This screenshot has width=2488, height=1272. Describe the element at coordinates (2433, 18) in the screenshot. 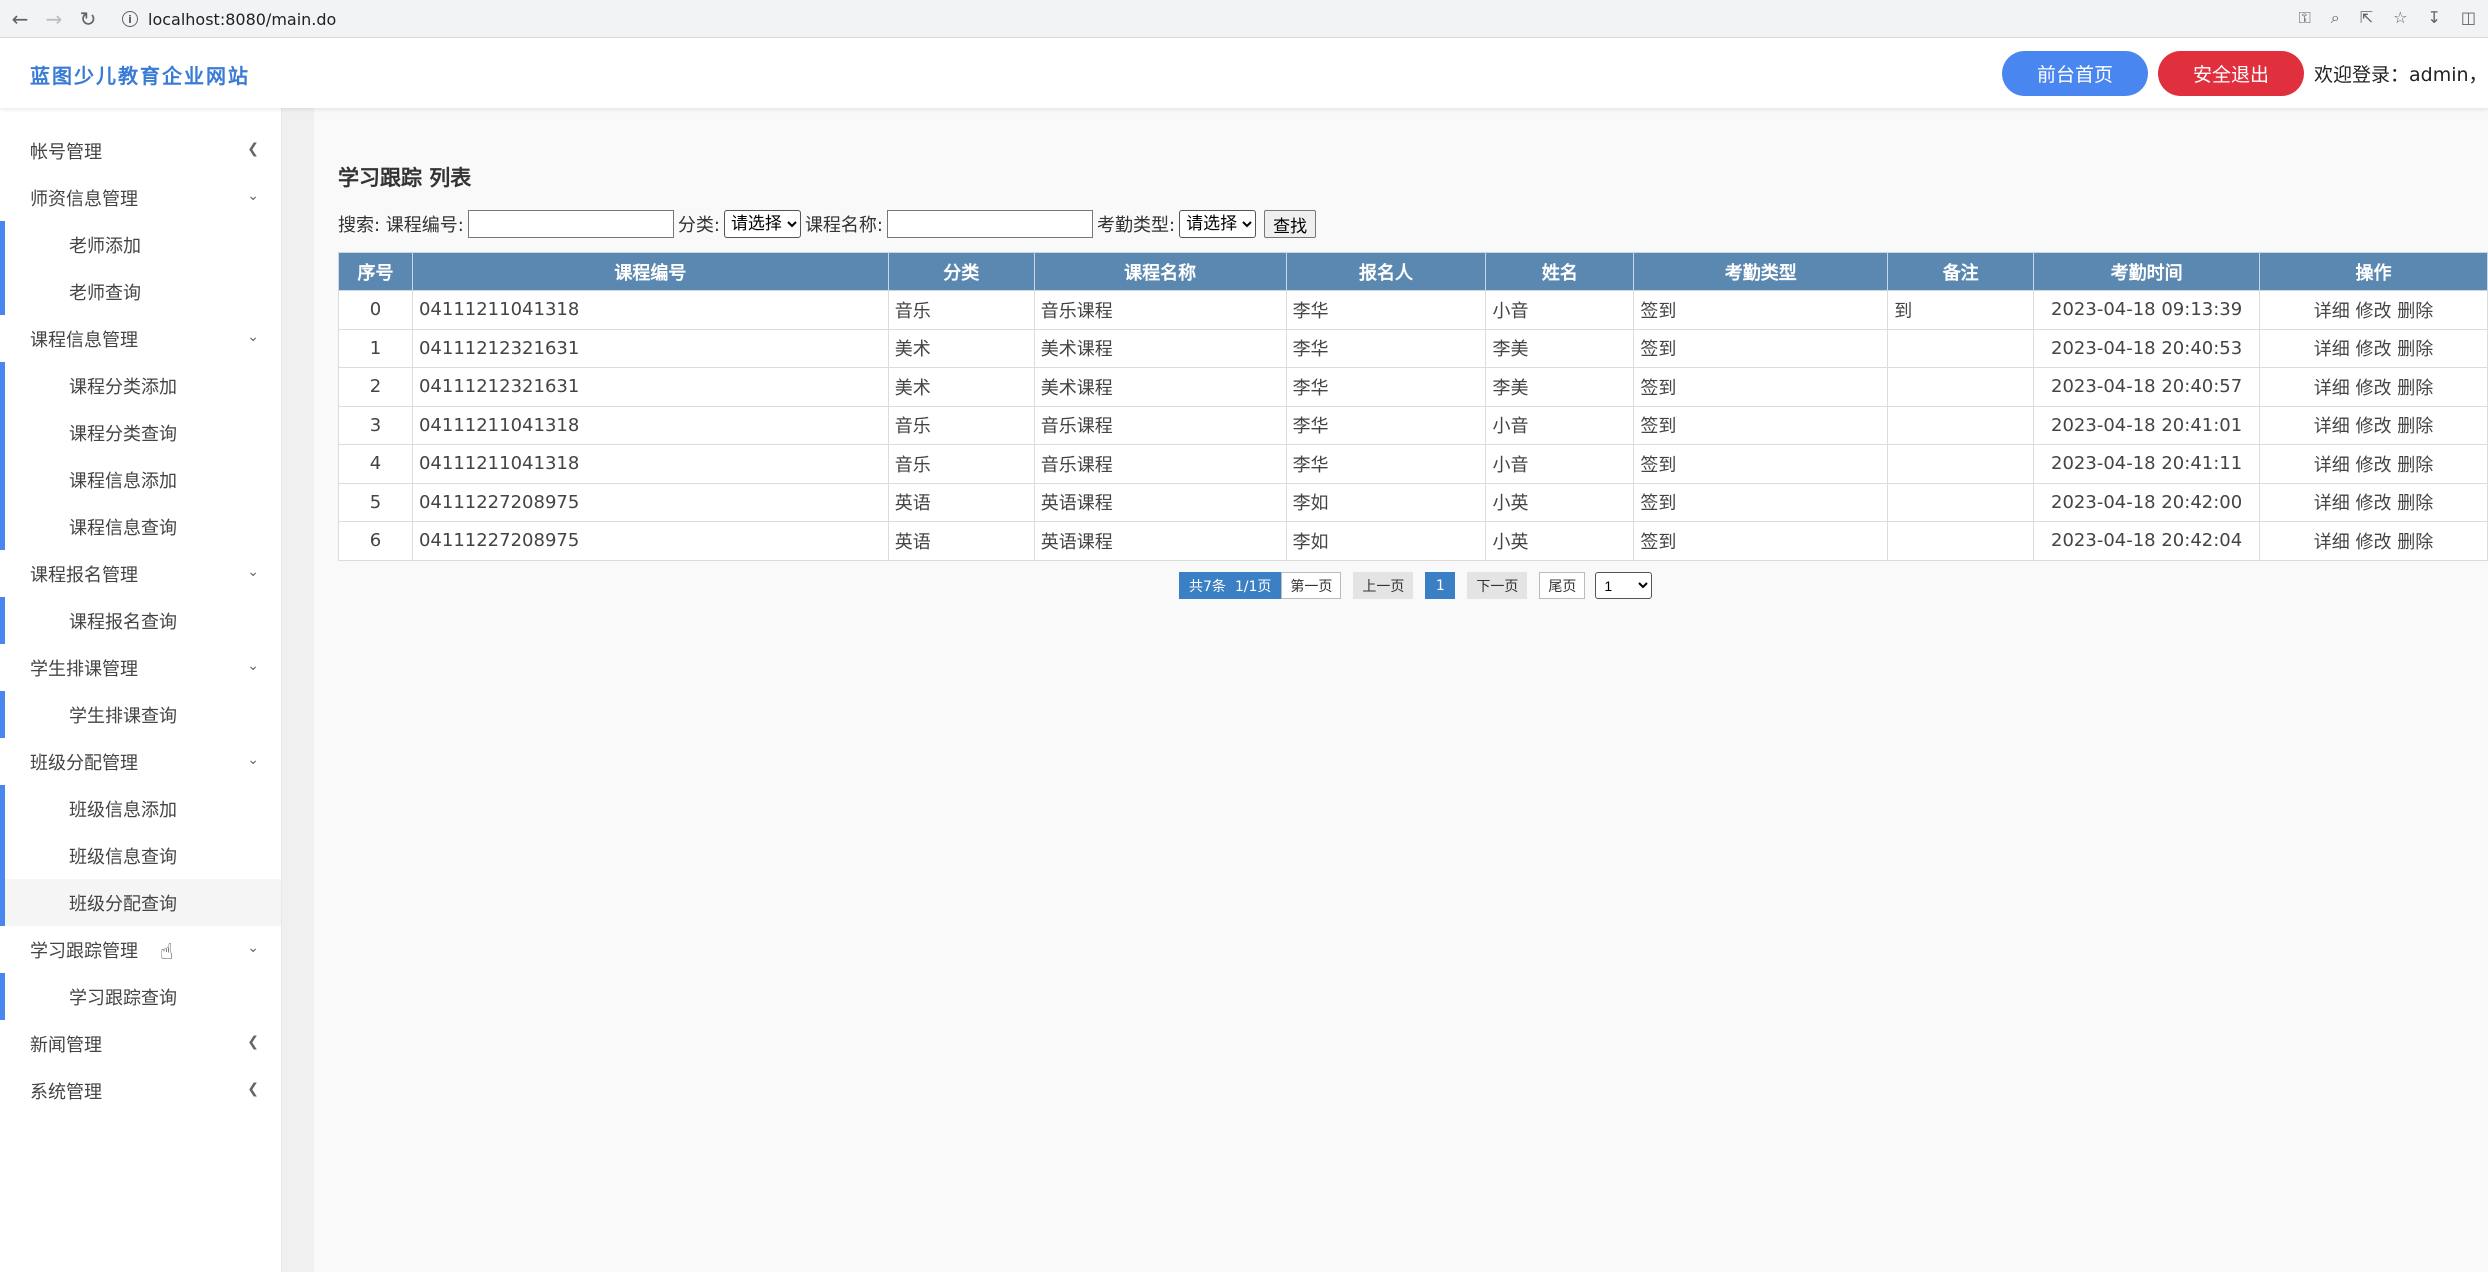

I see `download-icon: ↧` at that location.